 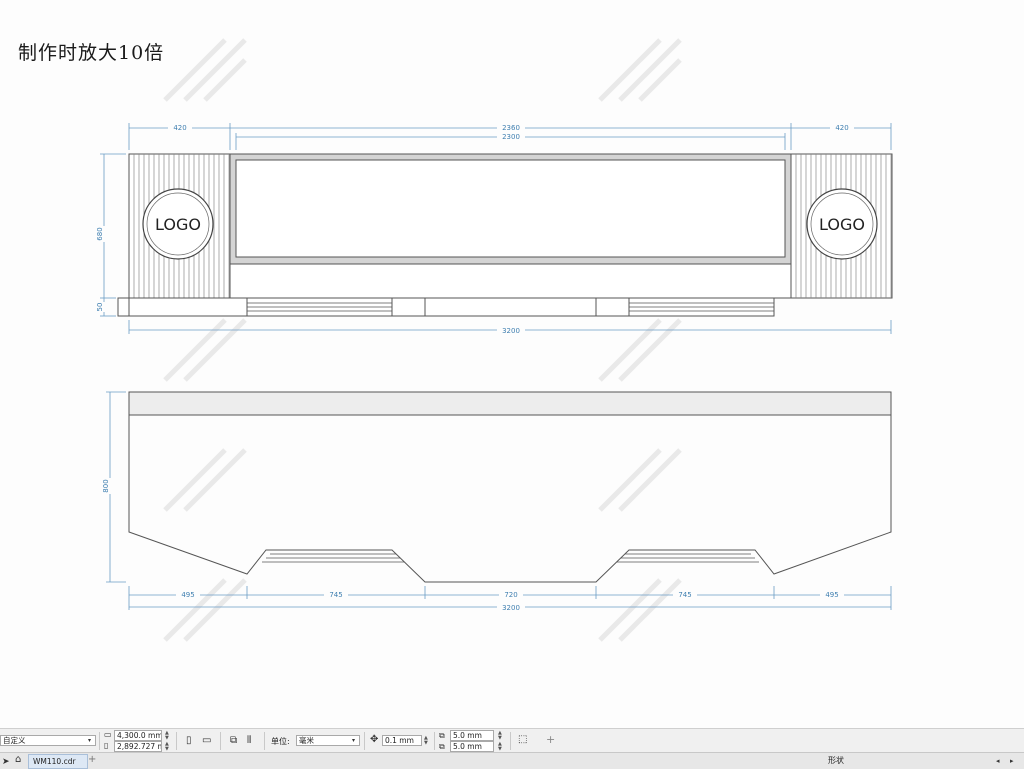 I want to click on dim-right-panel: 420, so click(x=841, y=128).